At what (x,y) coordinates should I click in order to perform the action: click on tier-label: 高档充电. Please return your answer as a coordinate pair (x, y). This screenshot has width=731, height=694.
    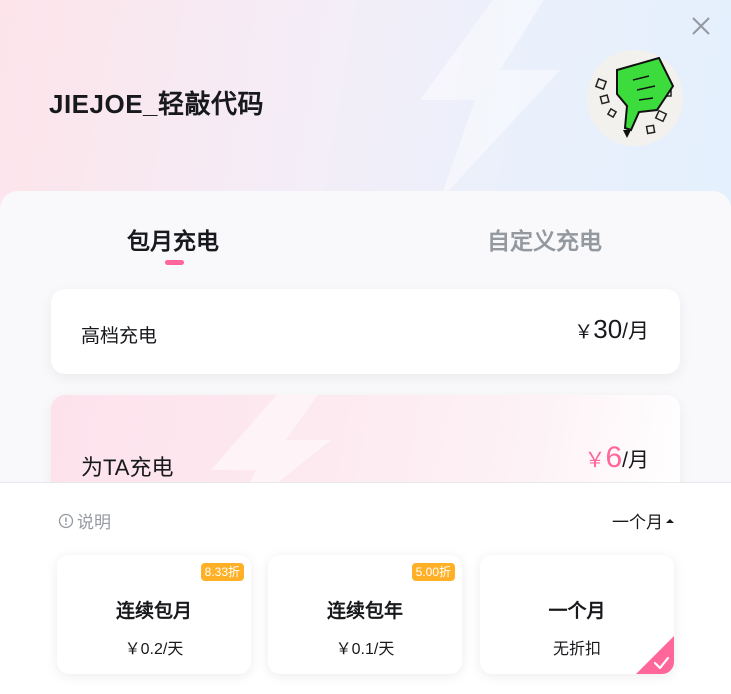
    Looking at the image, I should click on (119, 336).